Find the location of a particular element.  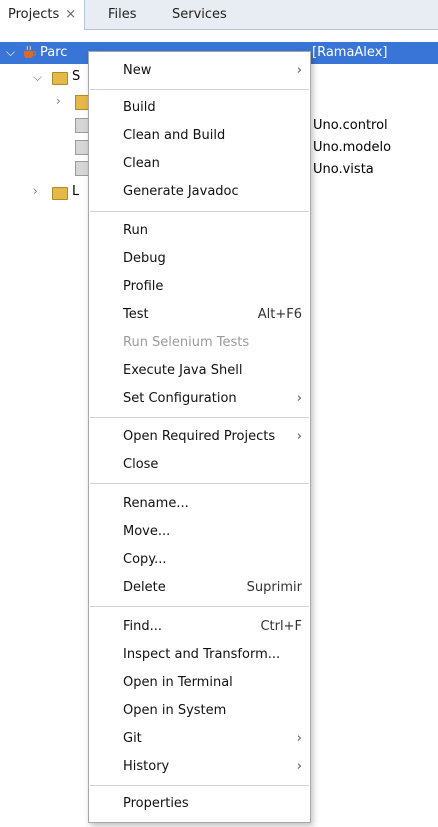

menu-item-run-selenium-tests-label: Run Selenium Tests is located at coordinates (186, 342).